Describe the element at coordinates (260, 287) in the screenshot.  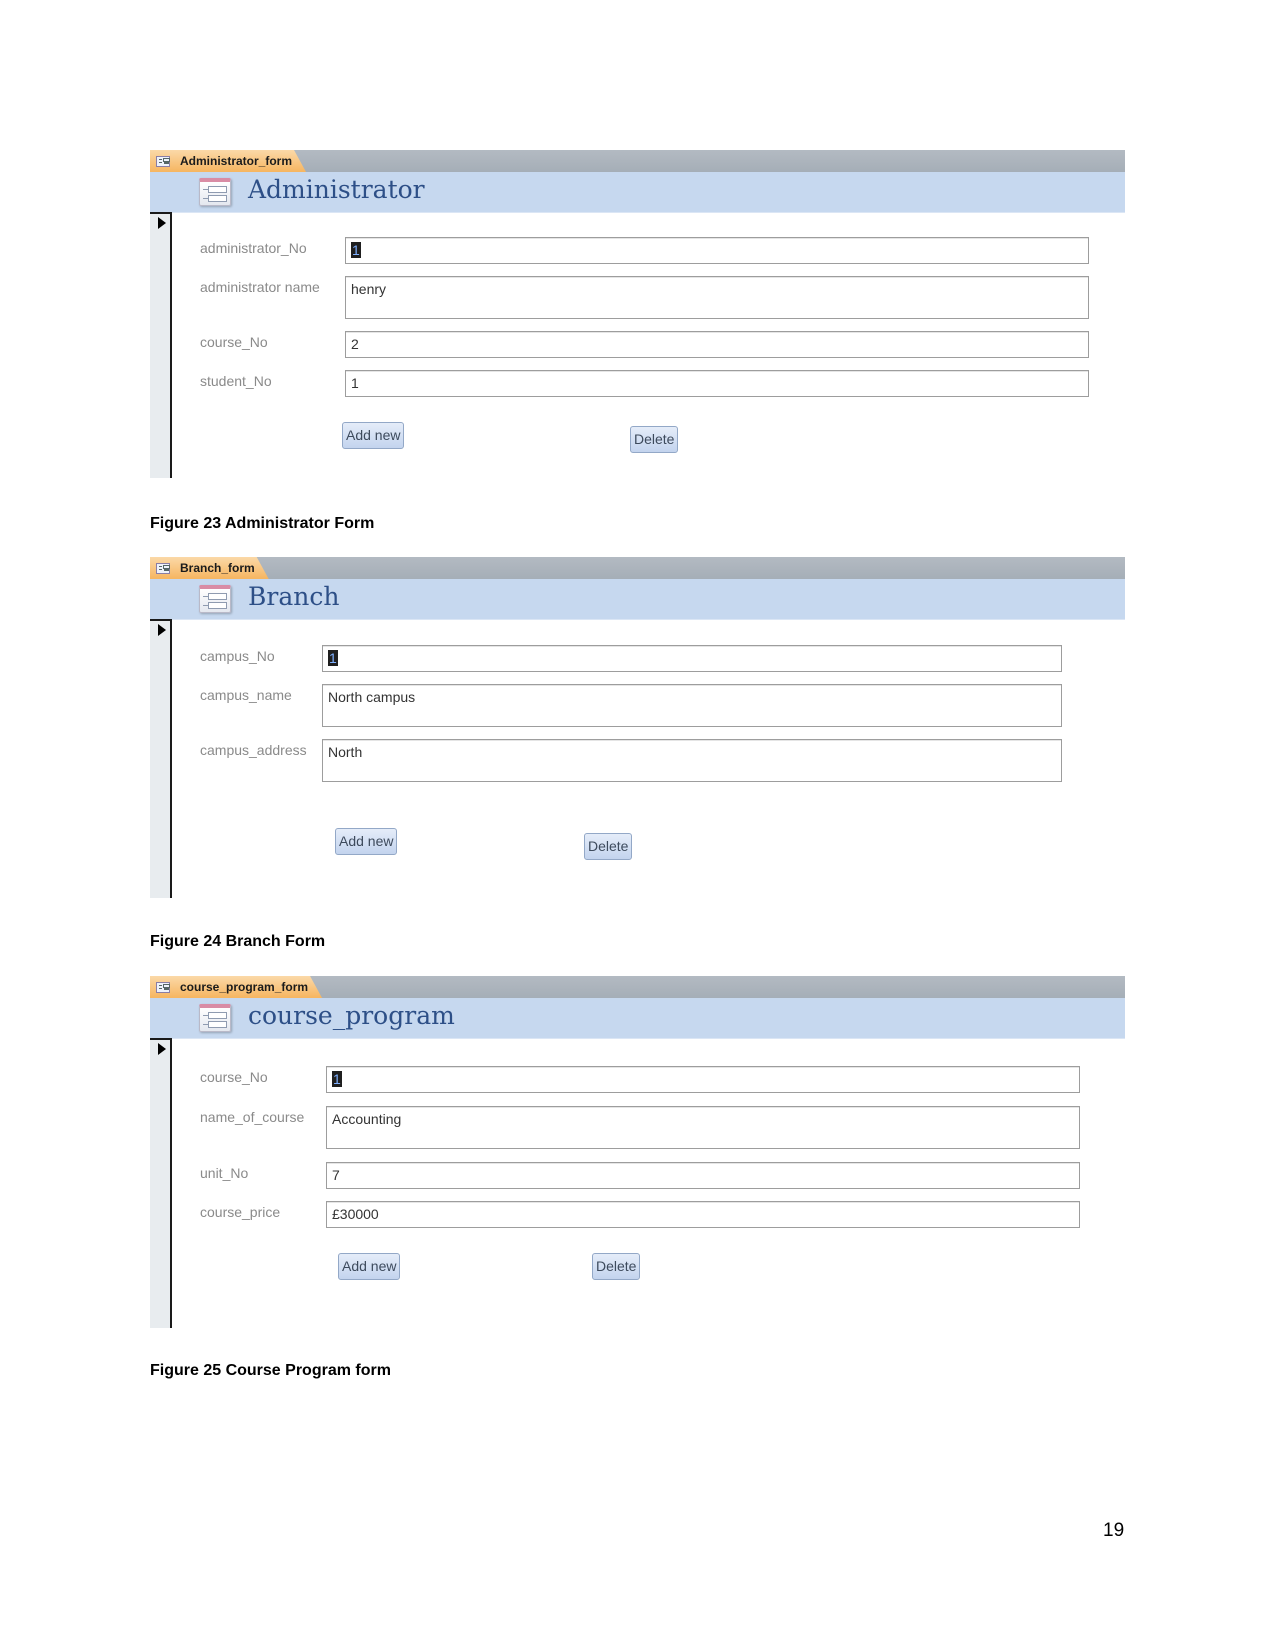
I see `field-label-administrator-name: administrator name` at that location.